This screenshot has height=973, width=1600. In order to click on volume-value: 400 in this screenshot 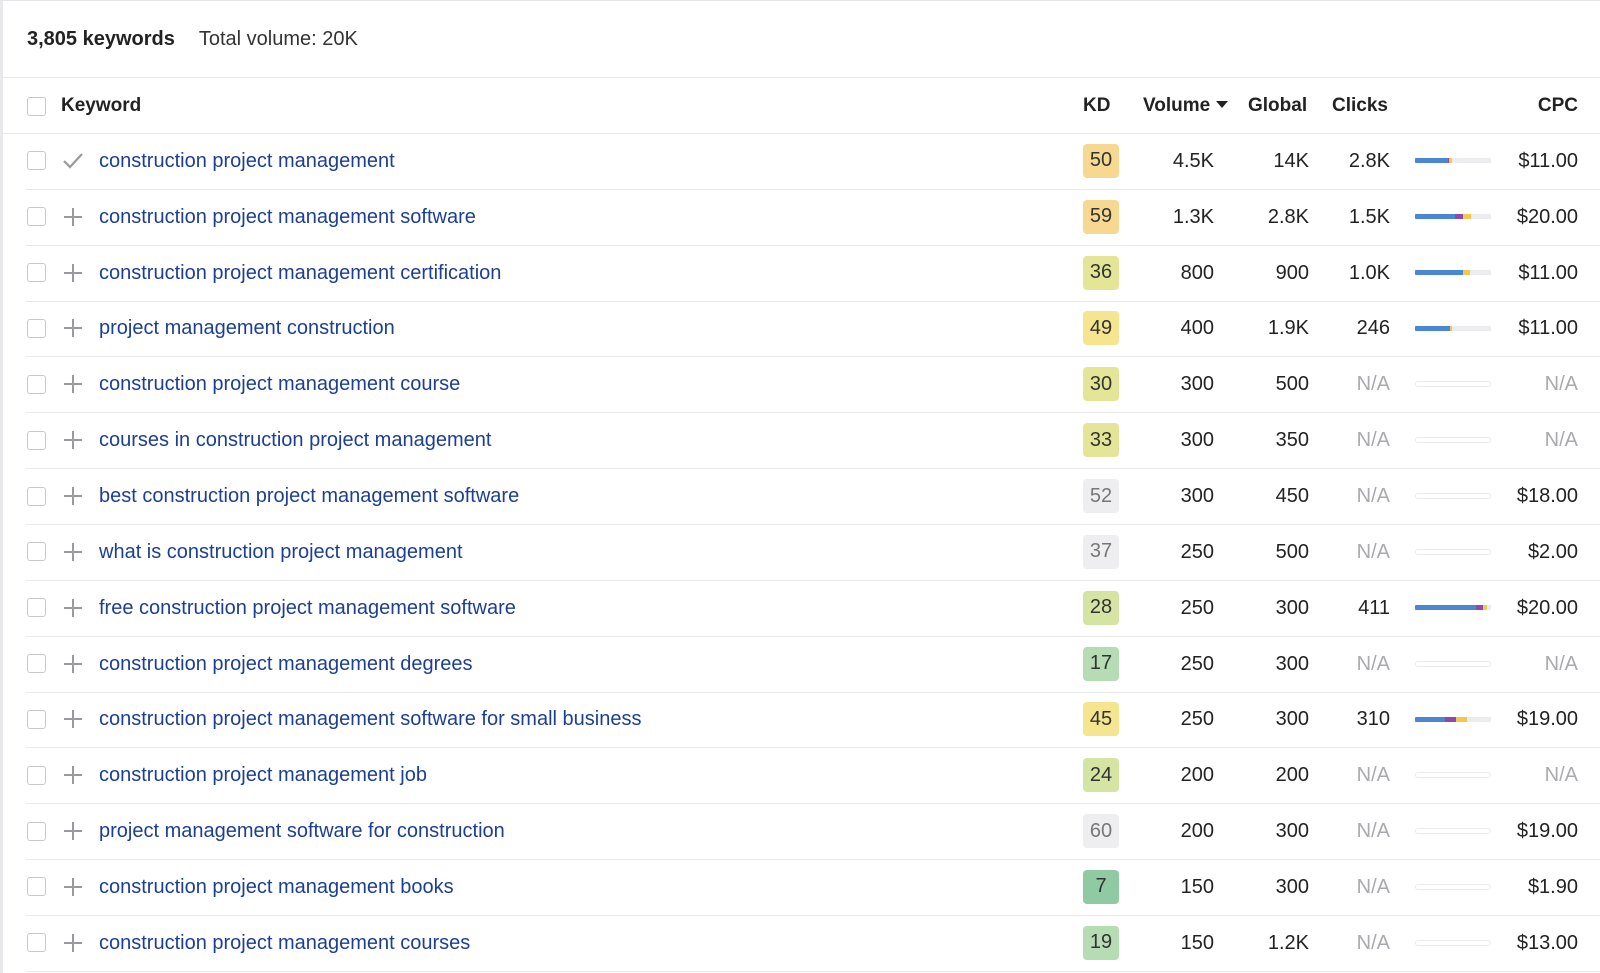, I will do `click(1197, 328)`.